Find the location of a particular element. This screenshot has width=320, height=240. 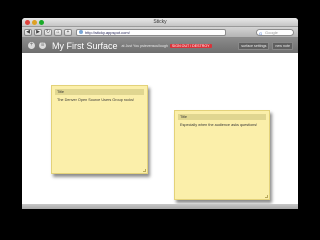

reload-button: ↻ is located at coordinates (48, 32).